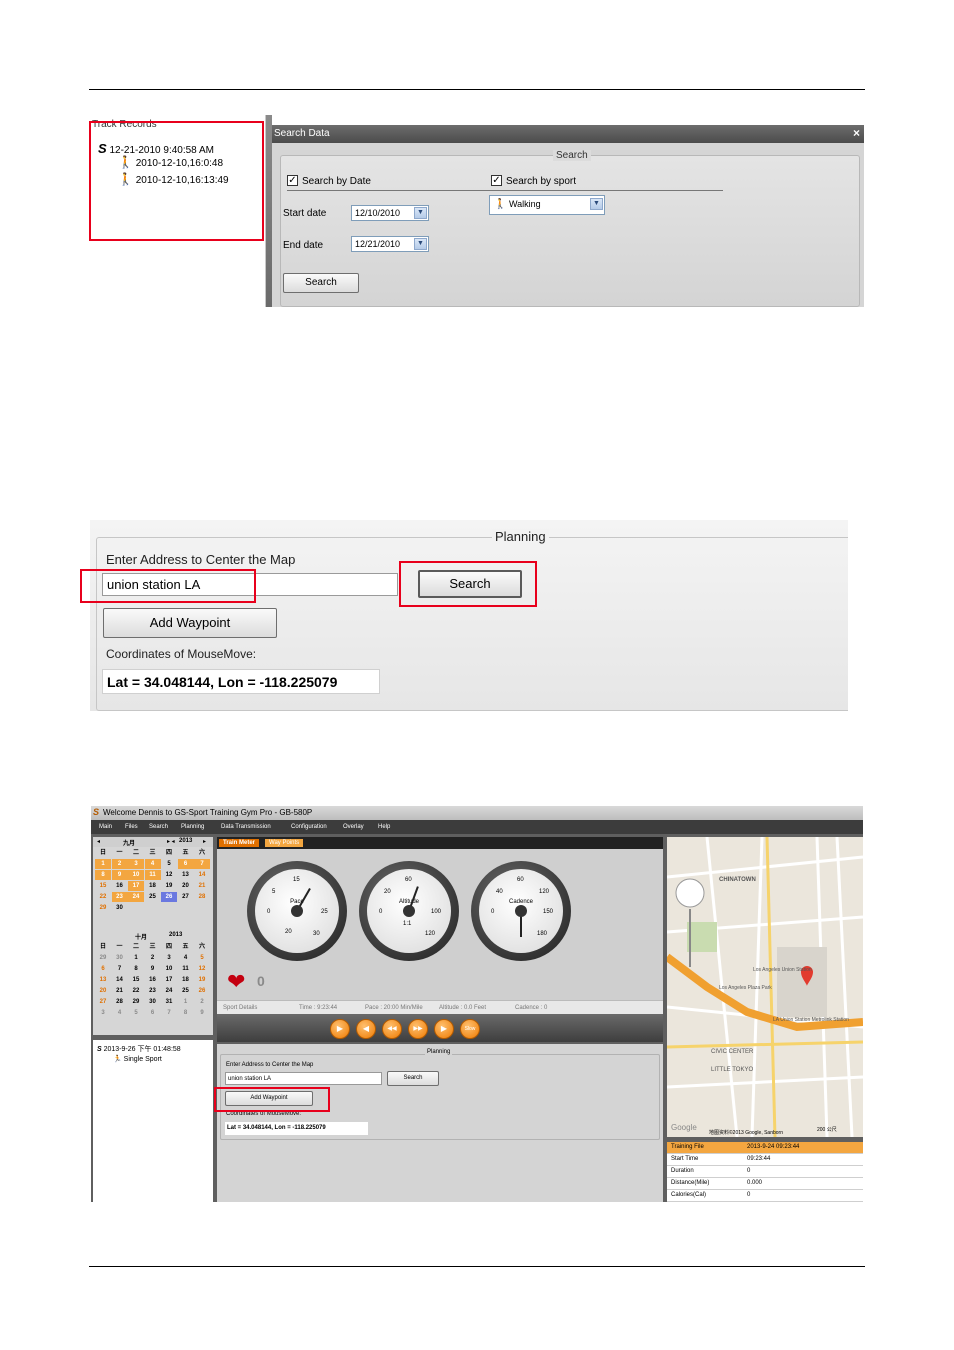  I want to click on search-by-date-checkbox: ✓, so click(292, 180).